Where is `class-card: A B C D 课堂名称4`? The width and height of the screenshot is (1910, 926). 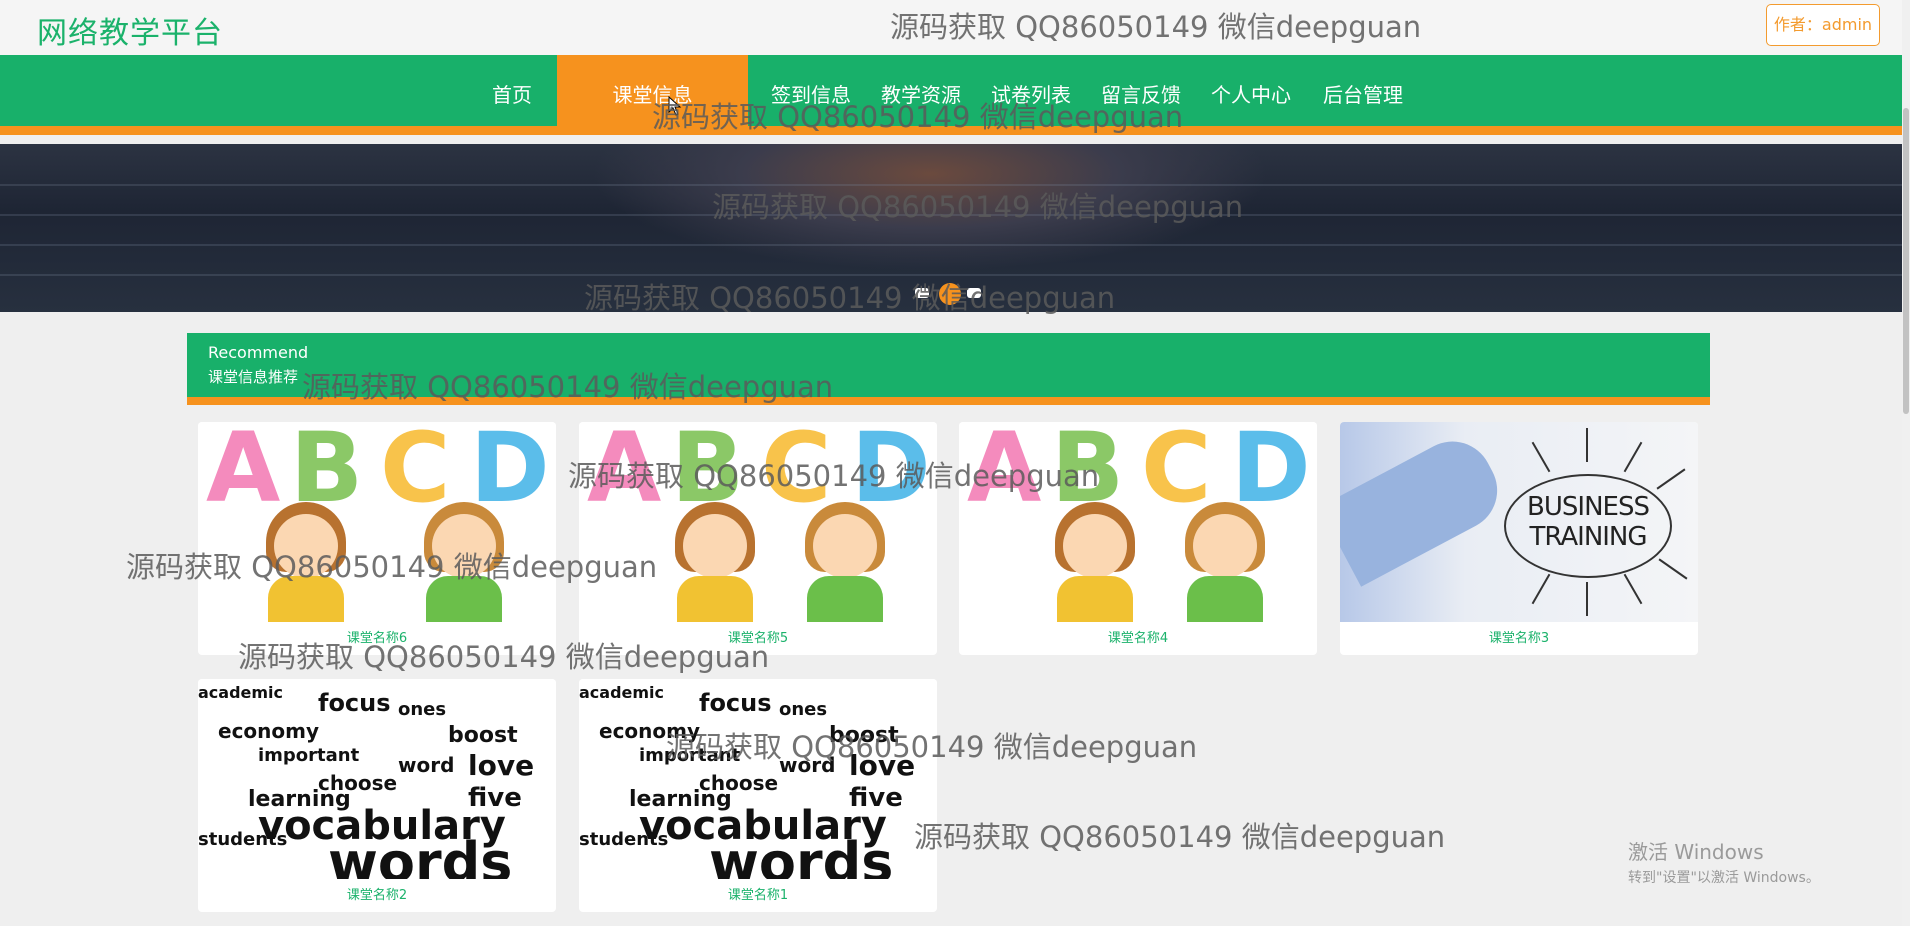
class-card: A B C D 课堂名称4 is located at coordinates (1138, 538).